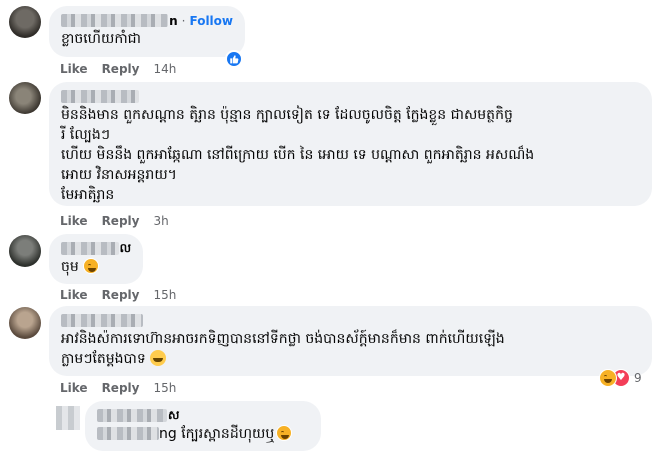  I want to click on comment-actions: Like Reply 3h, so click(114, 221).